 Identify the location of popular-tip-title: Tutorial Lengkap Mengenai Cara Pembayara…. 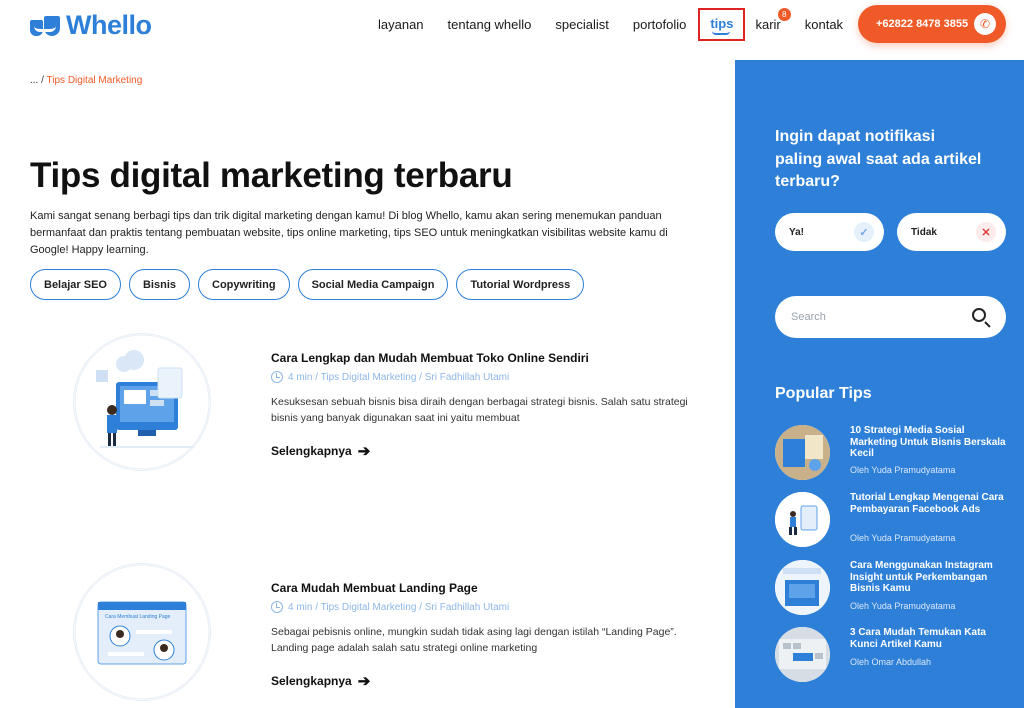
(927, 503).